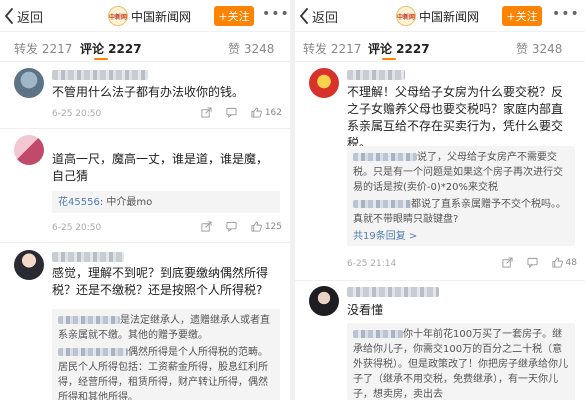 Image resolution: width=585 pixels, height=400 pixels. Describe the element at coordinates (166, 328) in the screenshot. I see `reply-item: 是法定继承人，遗赠继承人或者直系亲属就不缴。其他的赠予要缴。` at that location.